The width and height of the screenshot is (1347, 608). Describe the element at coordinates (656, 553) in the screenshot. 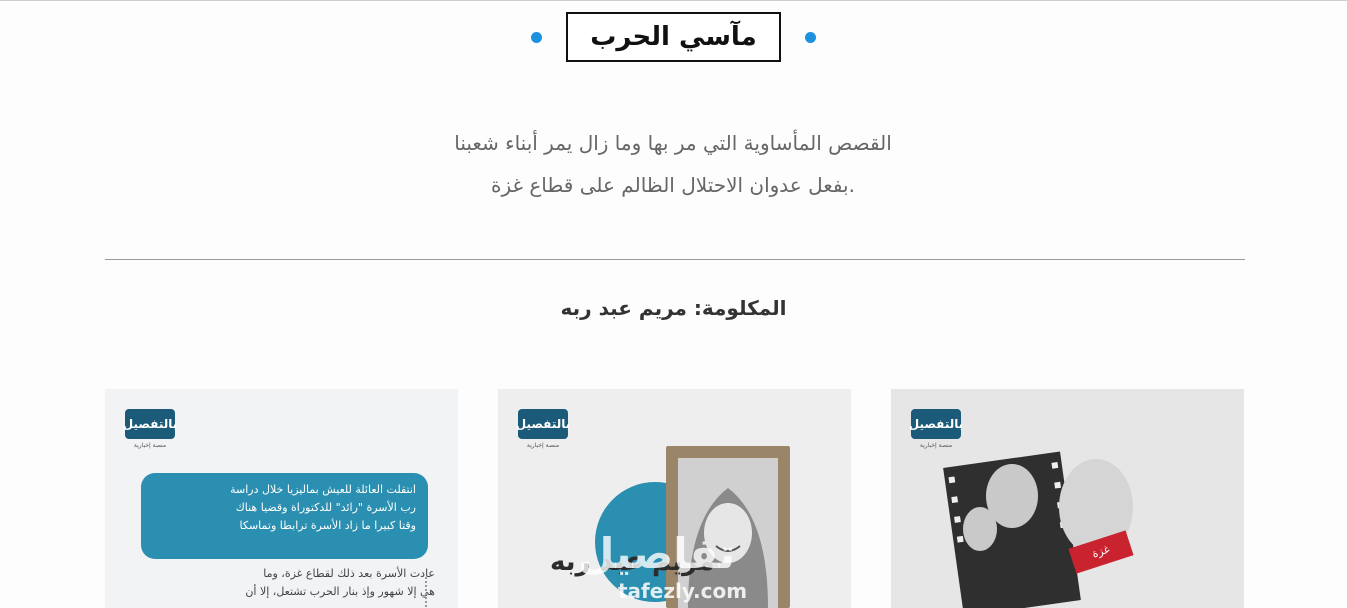

I see `site-watermark: تفاصيل` at that location.